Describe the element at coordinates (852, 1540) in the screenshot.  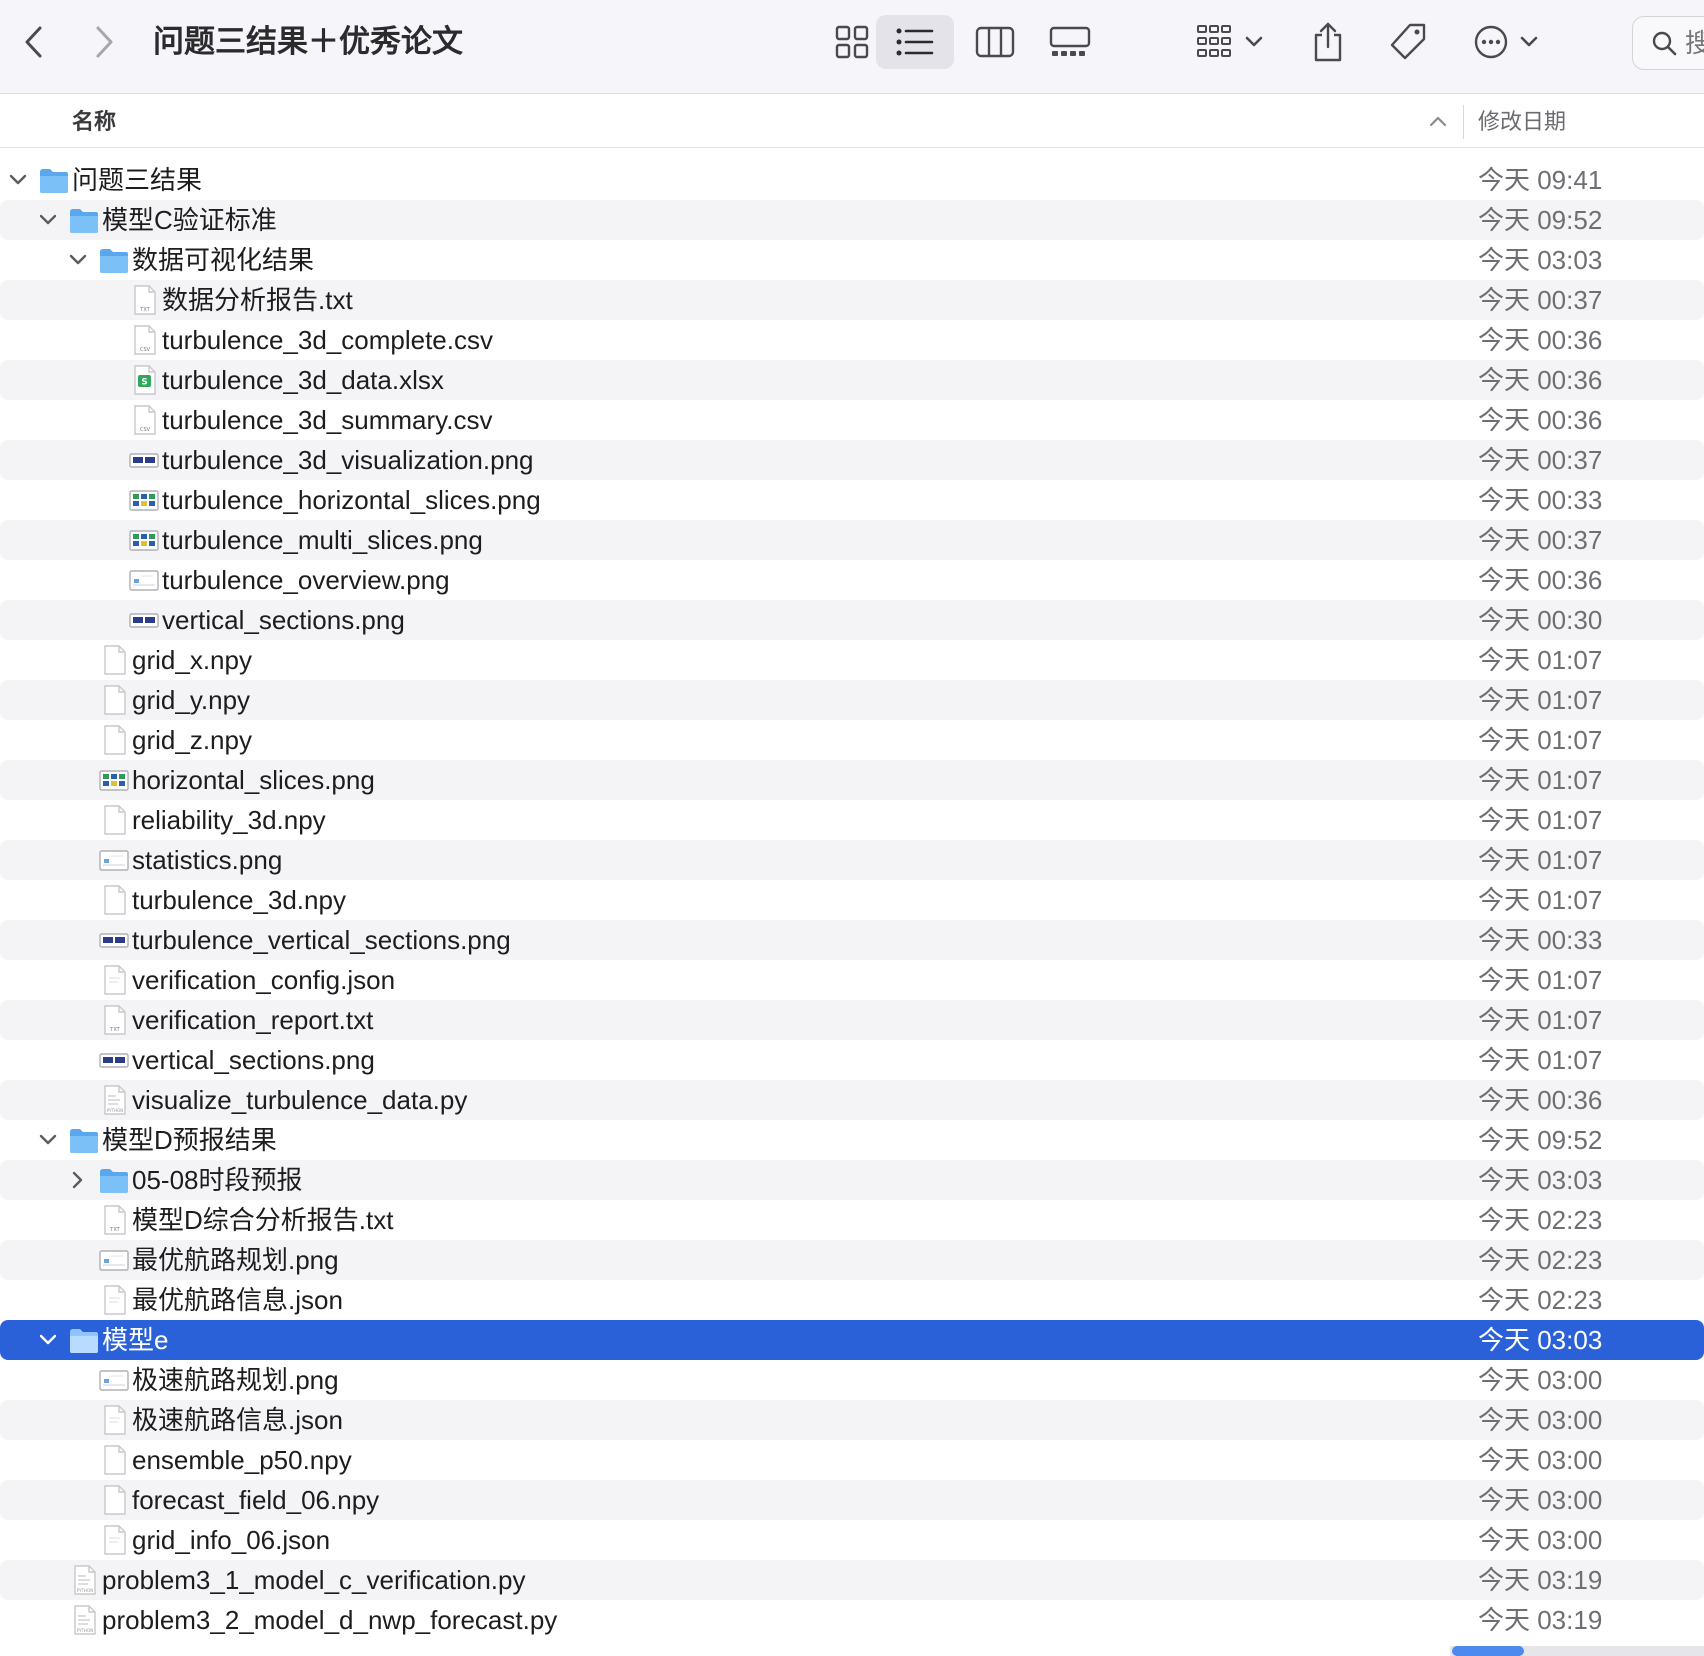
I see `file-row: grid_info_06.json 今天 03:00` at that location.